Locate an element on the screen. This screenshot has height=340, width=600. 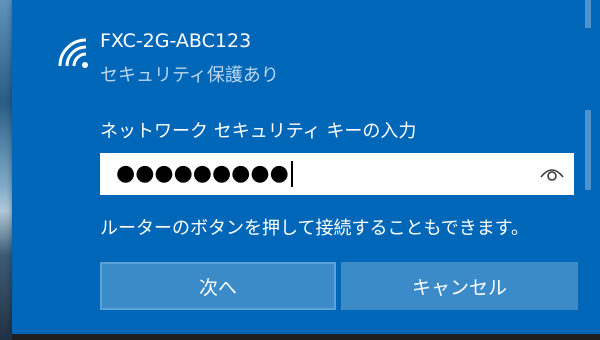
network-name: FXC-2G-ABC123 is located at coordinates (176, 41).